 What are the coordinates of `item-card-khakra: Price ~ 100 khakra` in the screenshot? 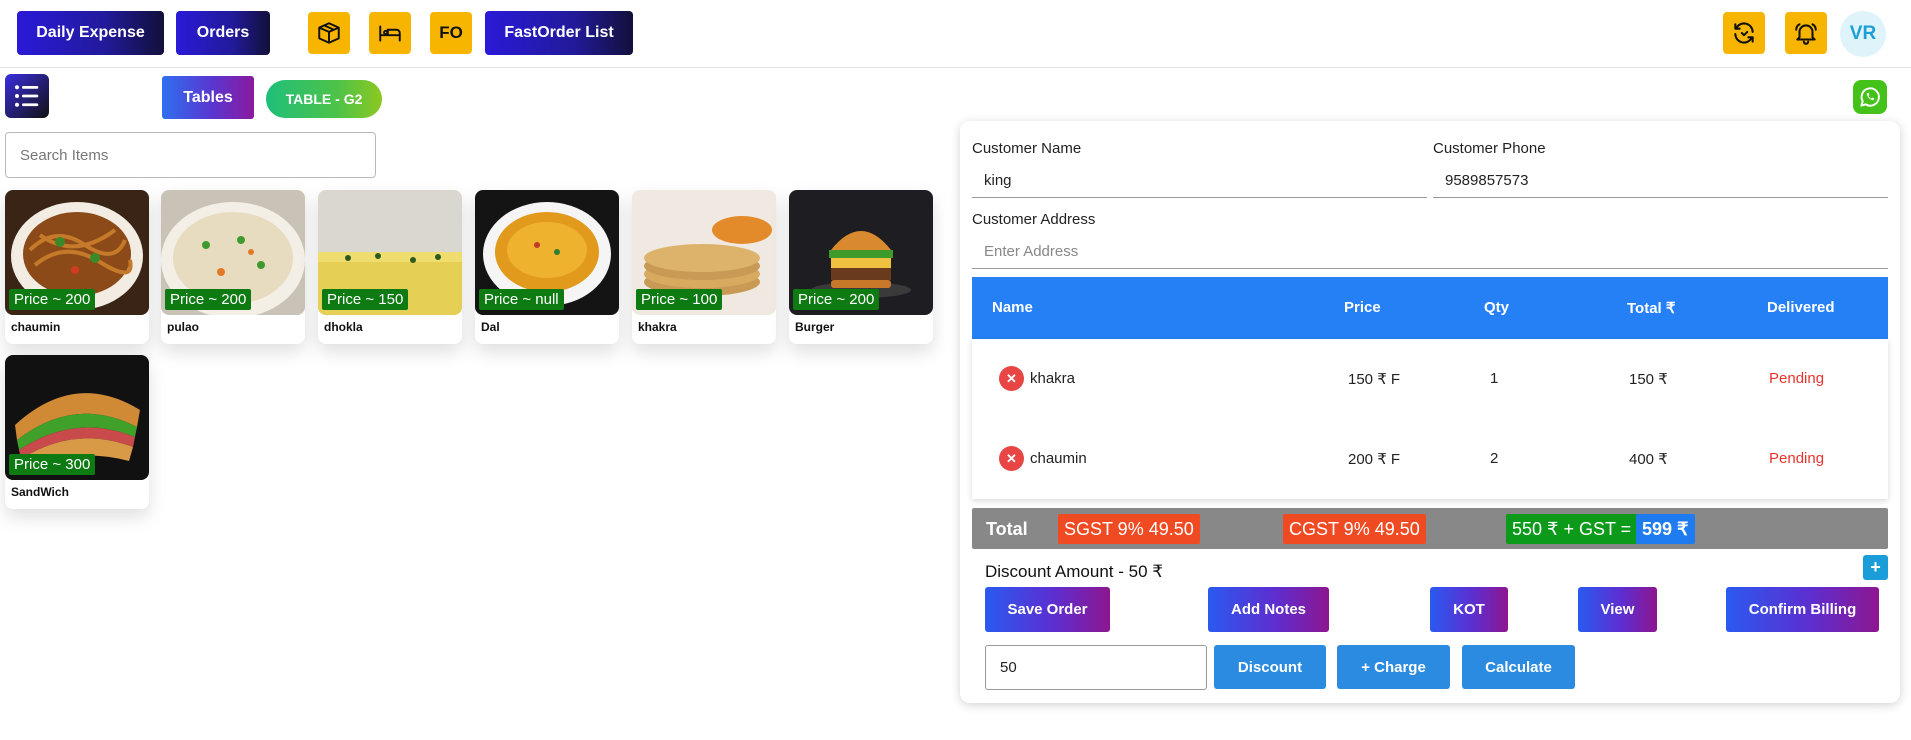 It's located at (704, 267).